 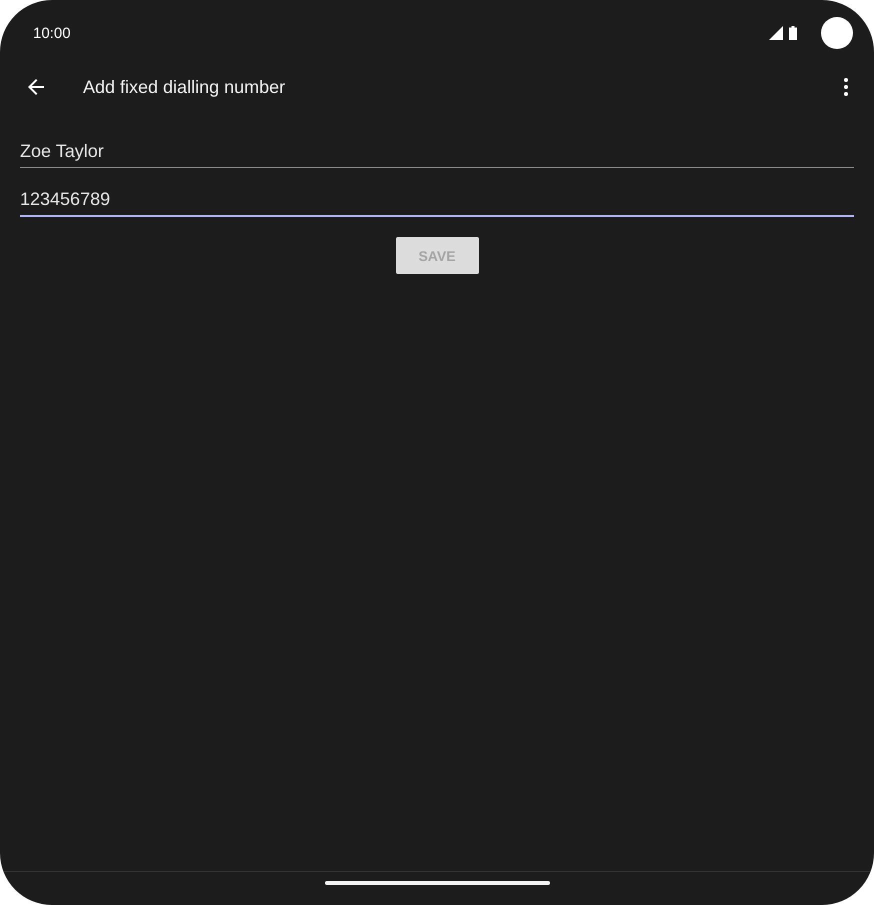 What do you see at coordinates (52, 33) in the screenshot?
I see `status-time: 10:00` at bounding box center [52, 33].